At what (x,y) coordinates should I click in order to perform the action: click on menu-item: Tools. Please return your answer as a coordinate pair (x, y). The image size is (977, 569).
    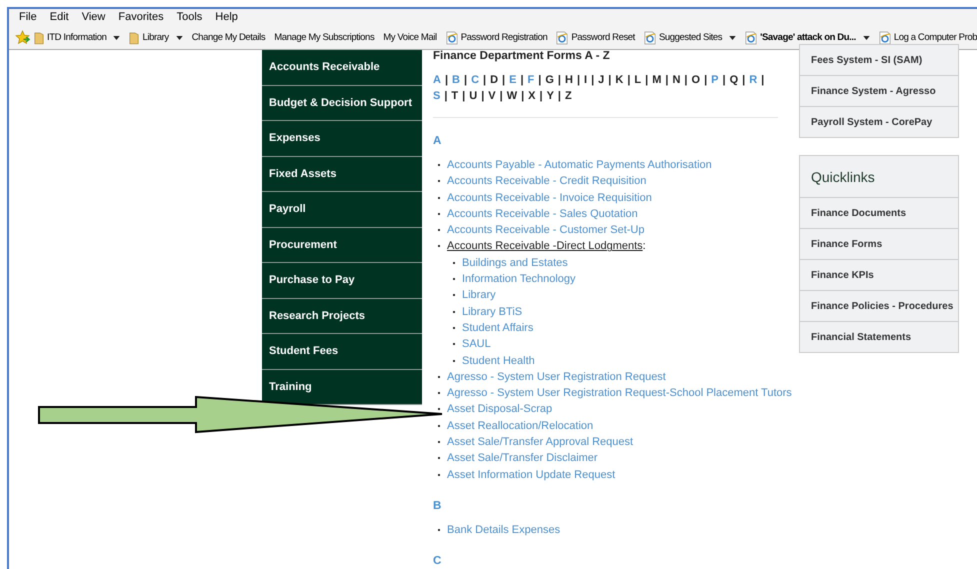
    Looking at the image, I should click on (189, 18).